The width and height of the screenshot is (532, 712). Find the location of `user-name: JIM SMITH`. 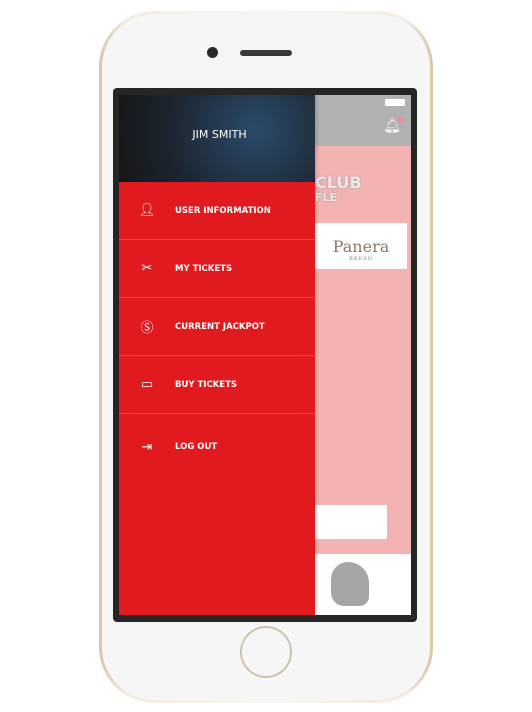

user-name: JIM SMITH is located at coordinates (219, 134).